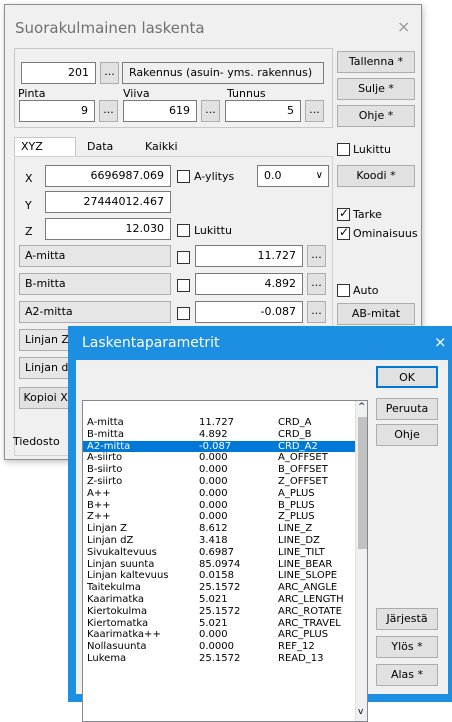 This screenshot has height=722, width=452. Describe the element at coordinates (249, 312) in the screenshot. I see `a2mitta-field: -0.087` at that location.